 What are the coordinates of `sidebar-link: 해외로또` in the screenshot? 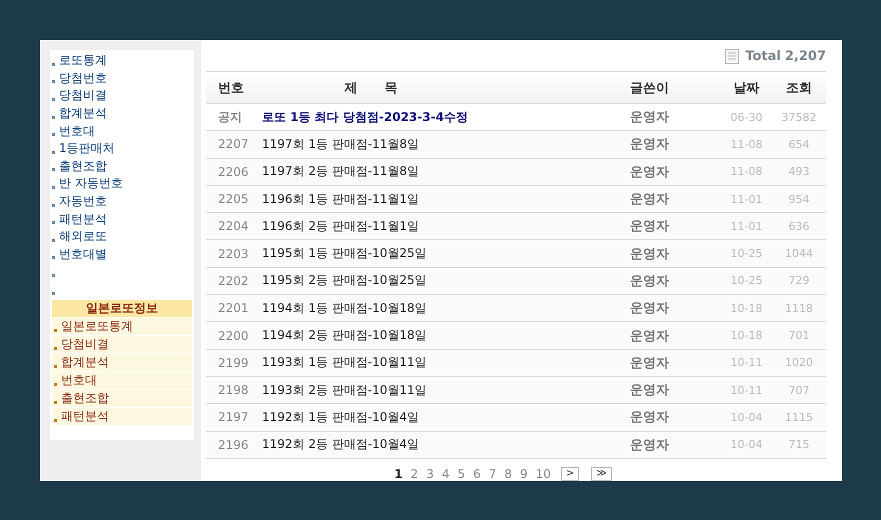 It's located at (122, 237).